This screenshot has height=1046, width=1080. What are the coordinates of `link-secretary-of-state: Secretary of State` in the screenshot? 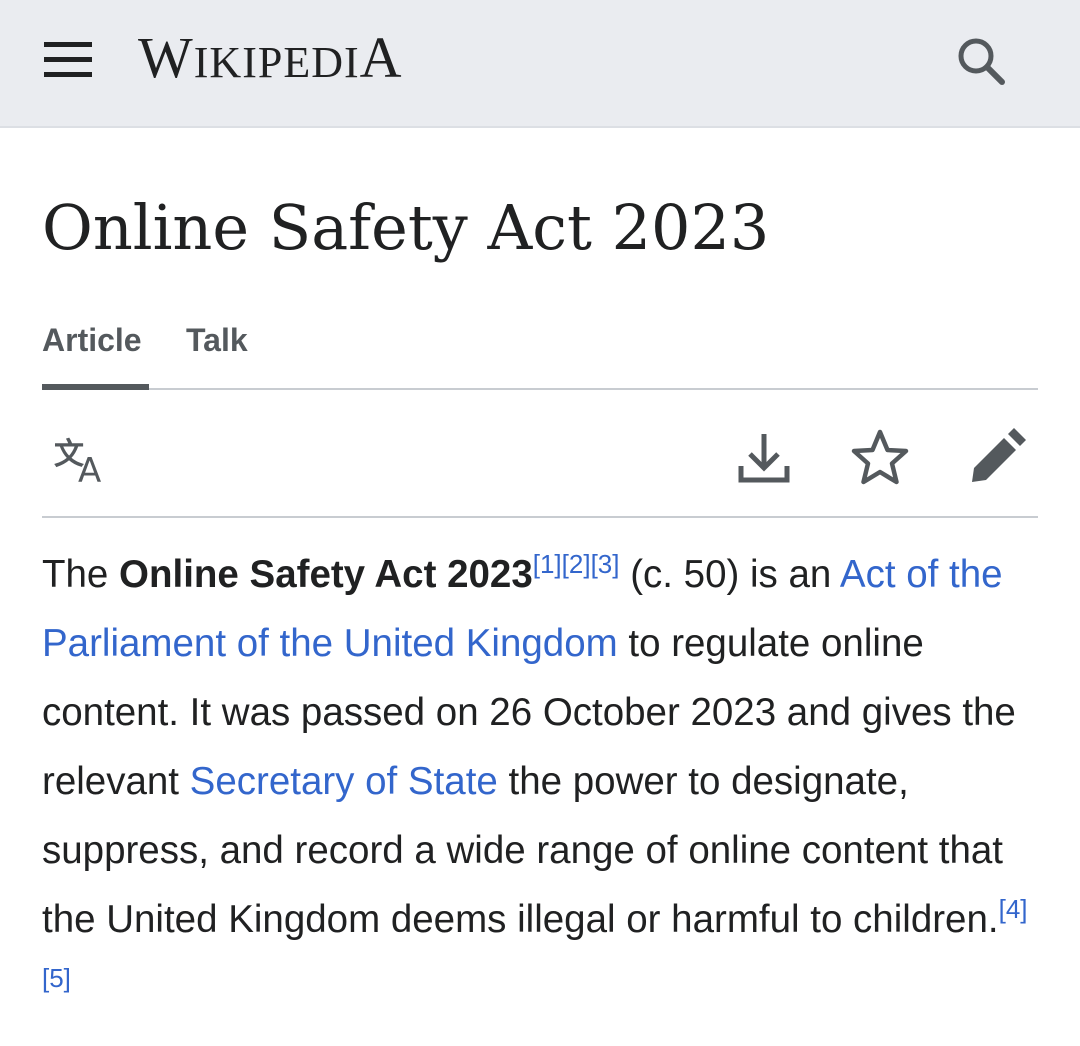 It's located at (344, 781).